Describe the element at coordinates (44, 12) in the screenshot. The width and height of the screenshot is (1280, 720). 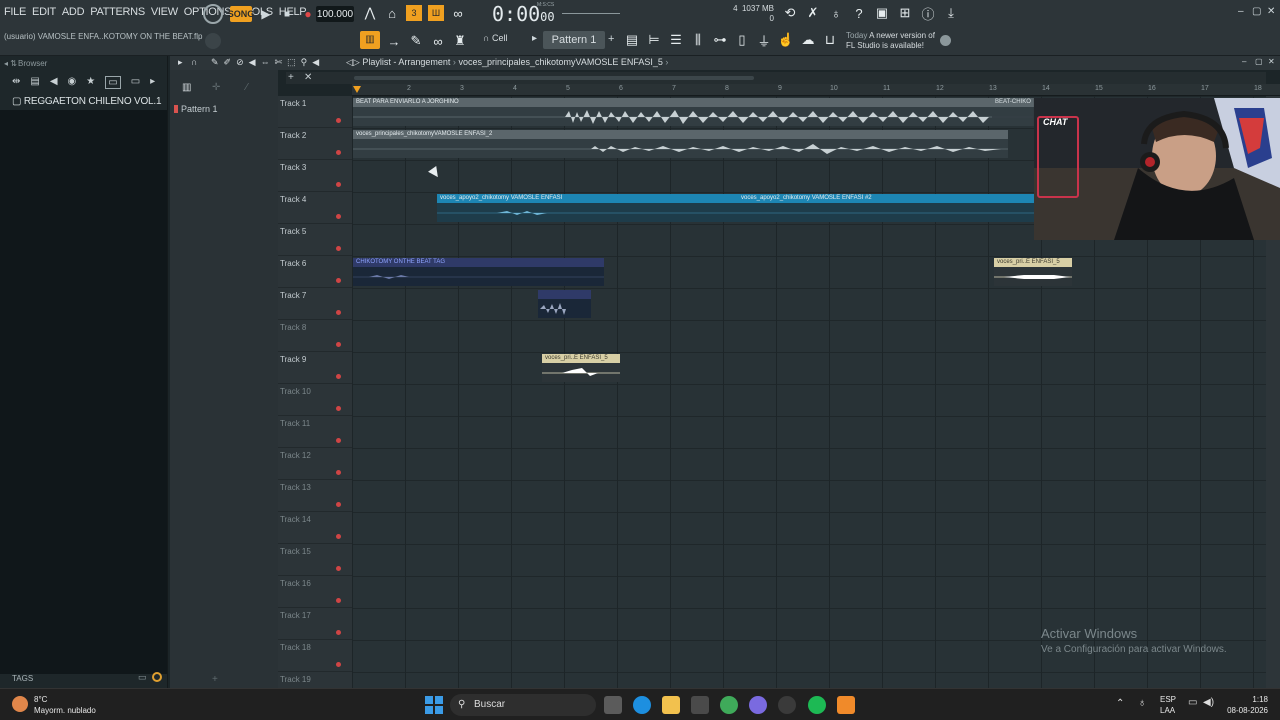
I see `menu-edit: EDIT` at that location.